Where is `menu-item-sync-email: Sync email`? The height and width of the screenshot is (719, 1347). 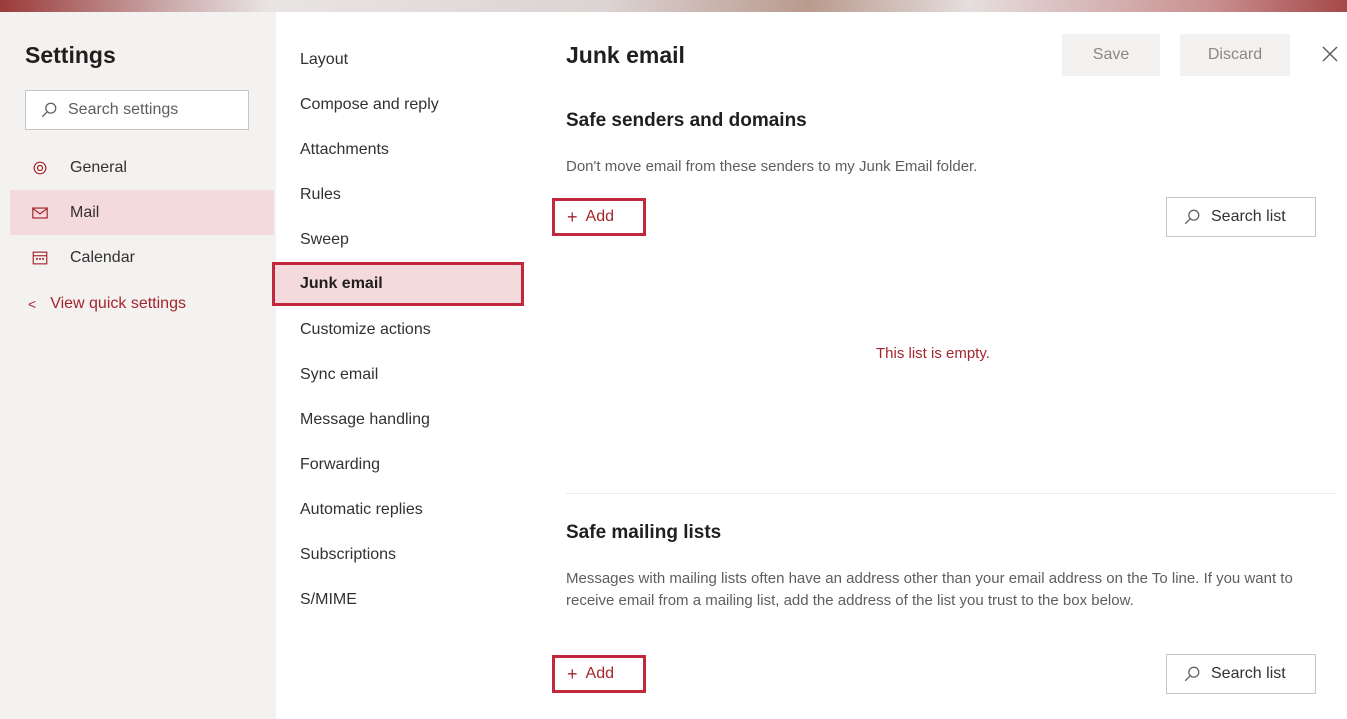
menu-item-sync-email: Sync email is located at coordinates (400, 375).